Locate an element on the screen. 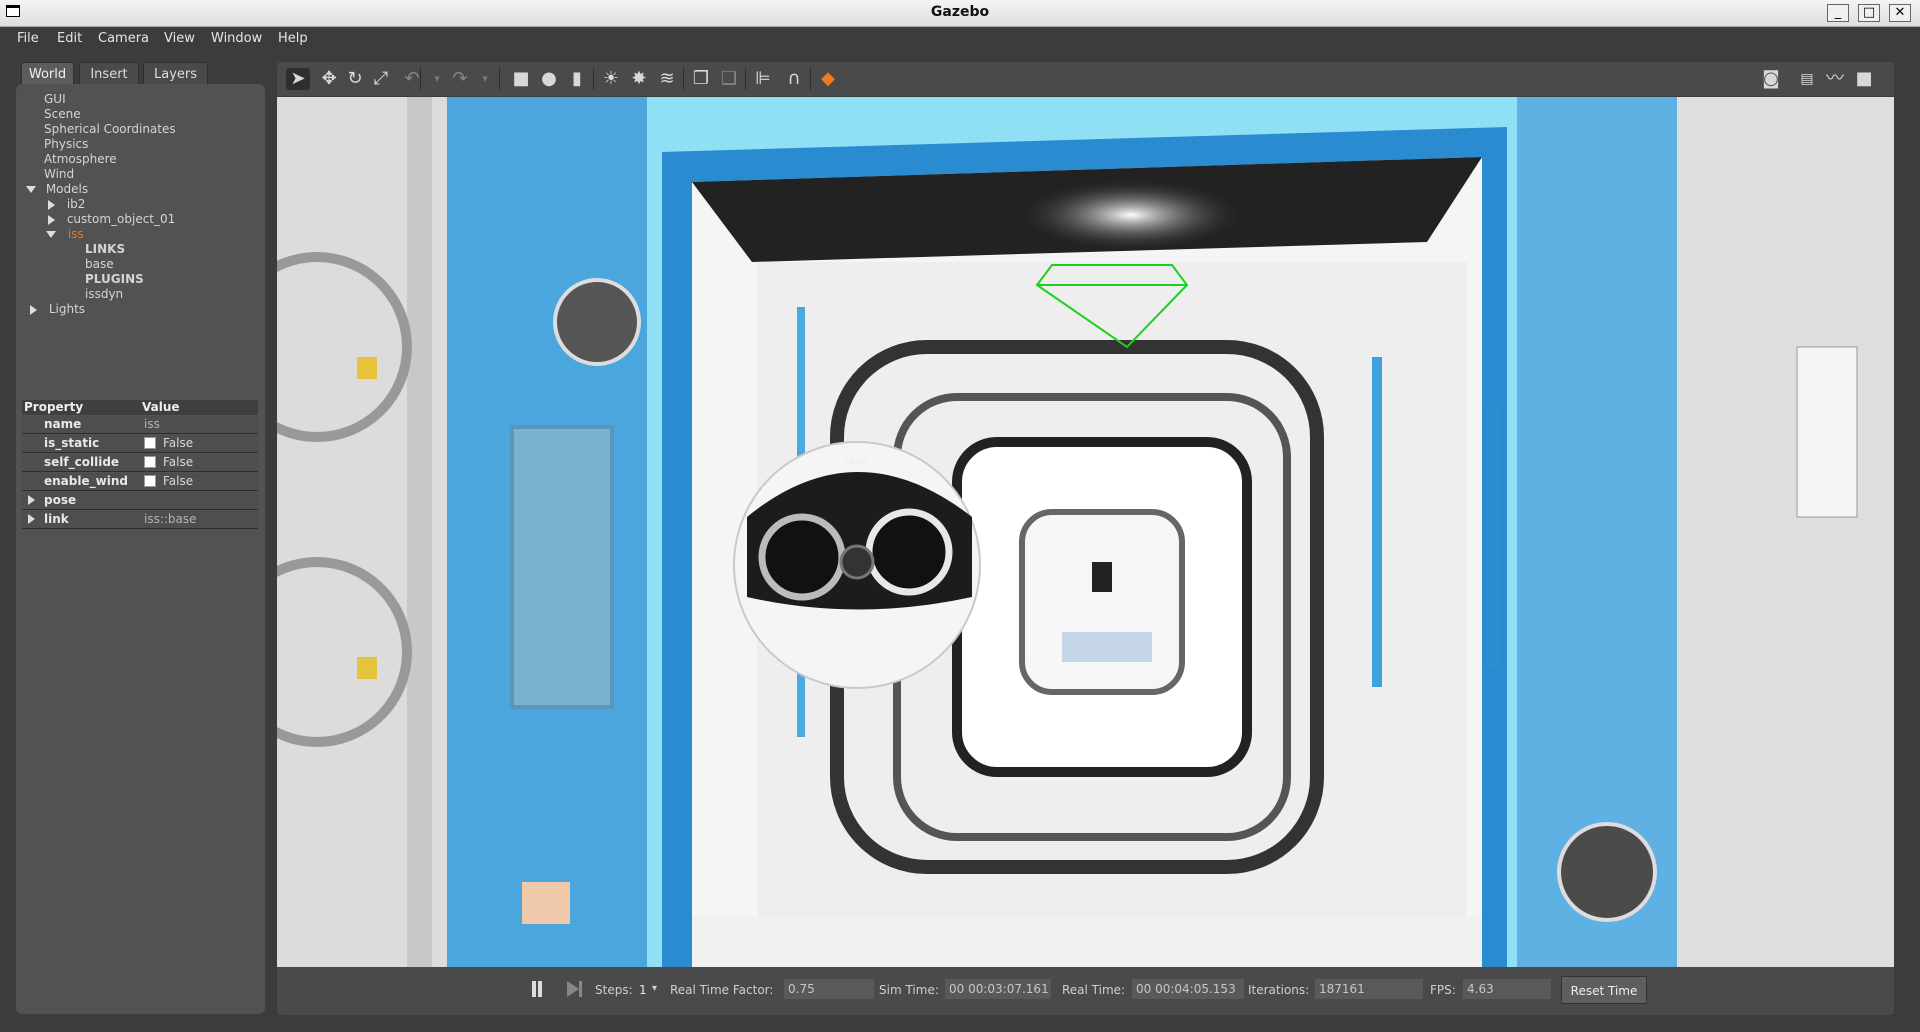 The image size is (1920, 1032). translate-icon: ✥ is located at coordinates (329, 79).